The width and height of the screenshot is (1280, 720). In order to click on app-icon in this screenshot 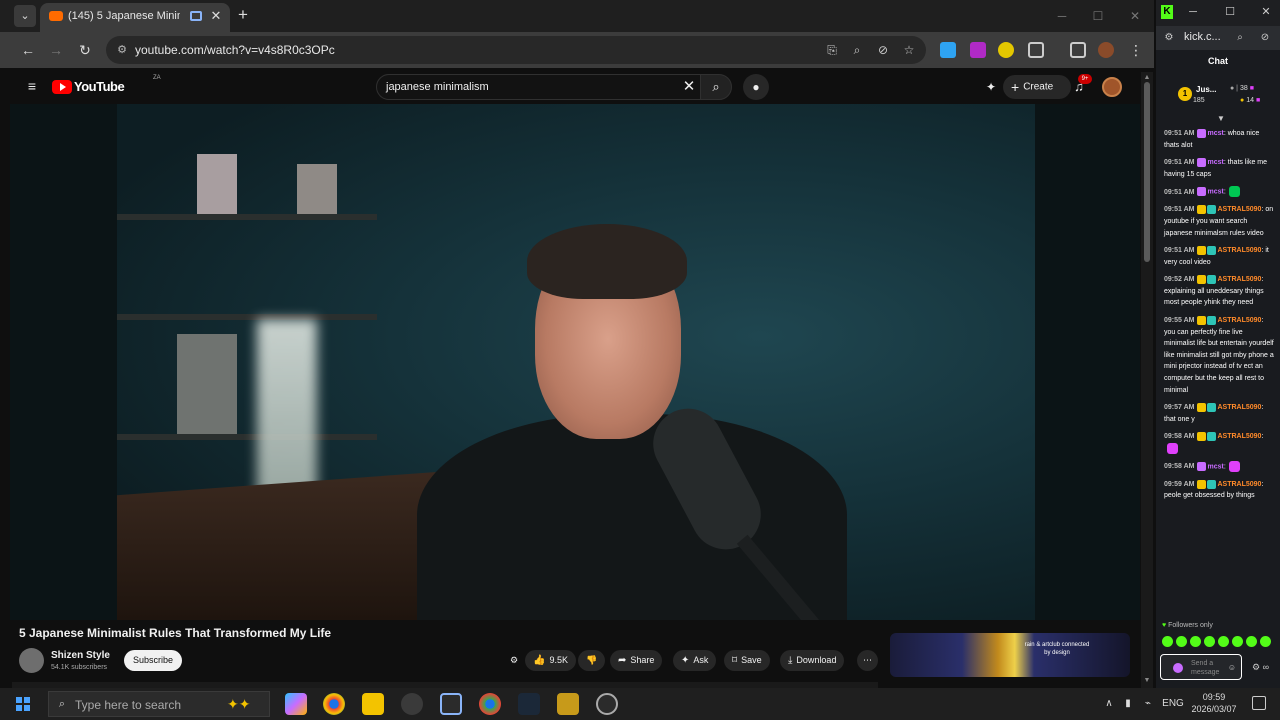, I will do `click(607, 704)`.